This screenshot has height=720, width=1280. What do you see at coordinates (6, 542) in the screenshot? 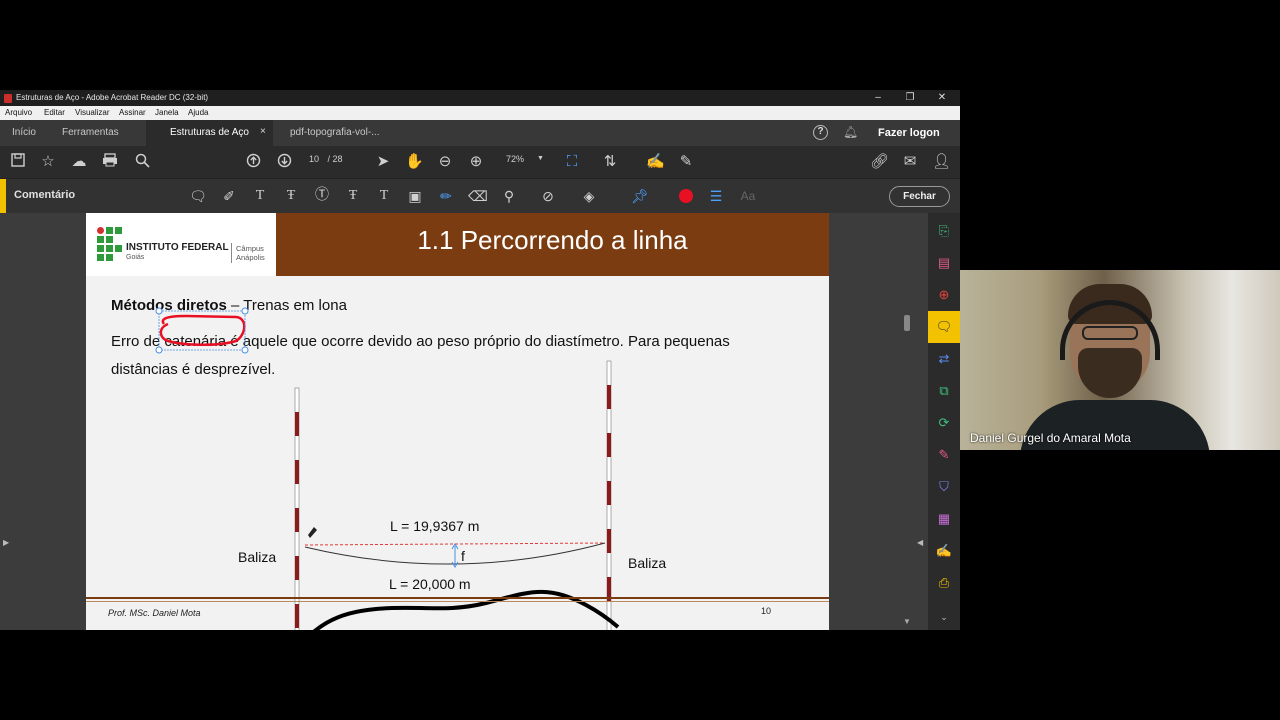
I see `left-panel-toggle-icon: ▶` at bounding box center [6, 542].